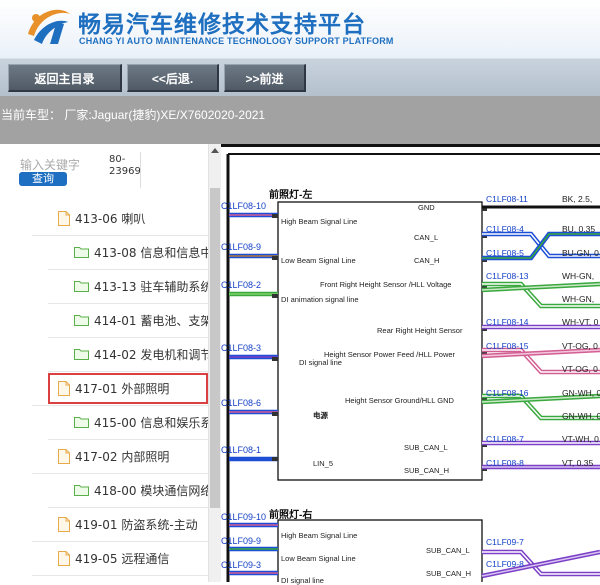  I want to click on tree-item: 417-02 内部照明, so click(133, 456).